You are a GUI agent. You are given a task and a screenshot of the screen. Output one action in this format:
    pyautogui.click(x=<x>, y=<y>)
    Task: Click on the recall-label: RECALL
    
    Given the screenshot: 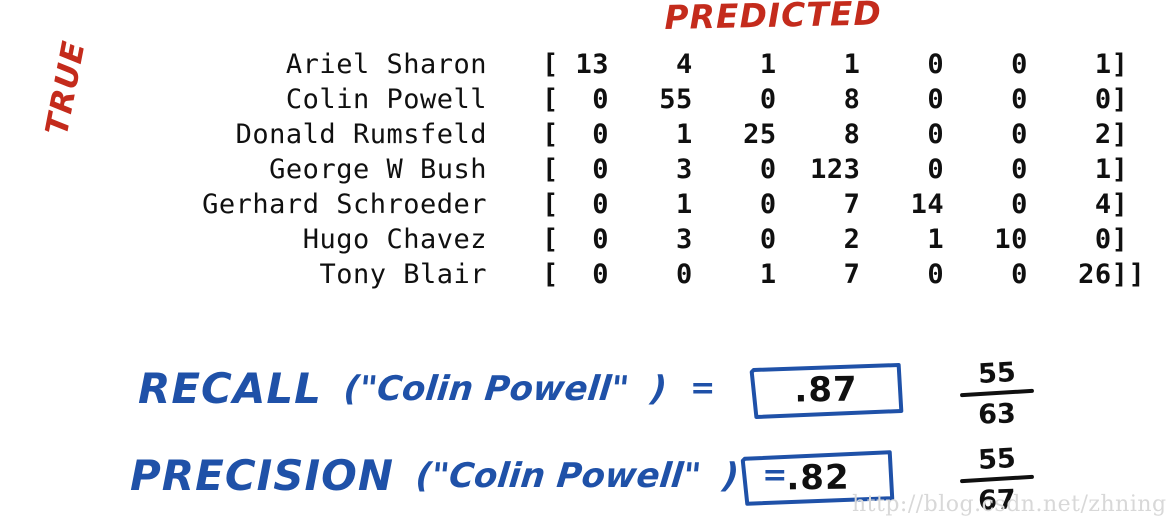 What is the action you would take?
    pyautogui.click(x=230, y=388)
    